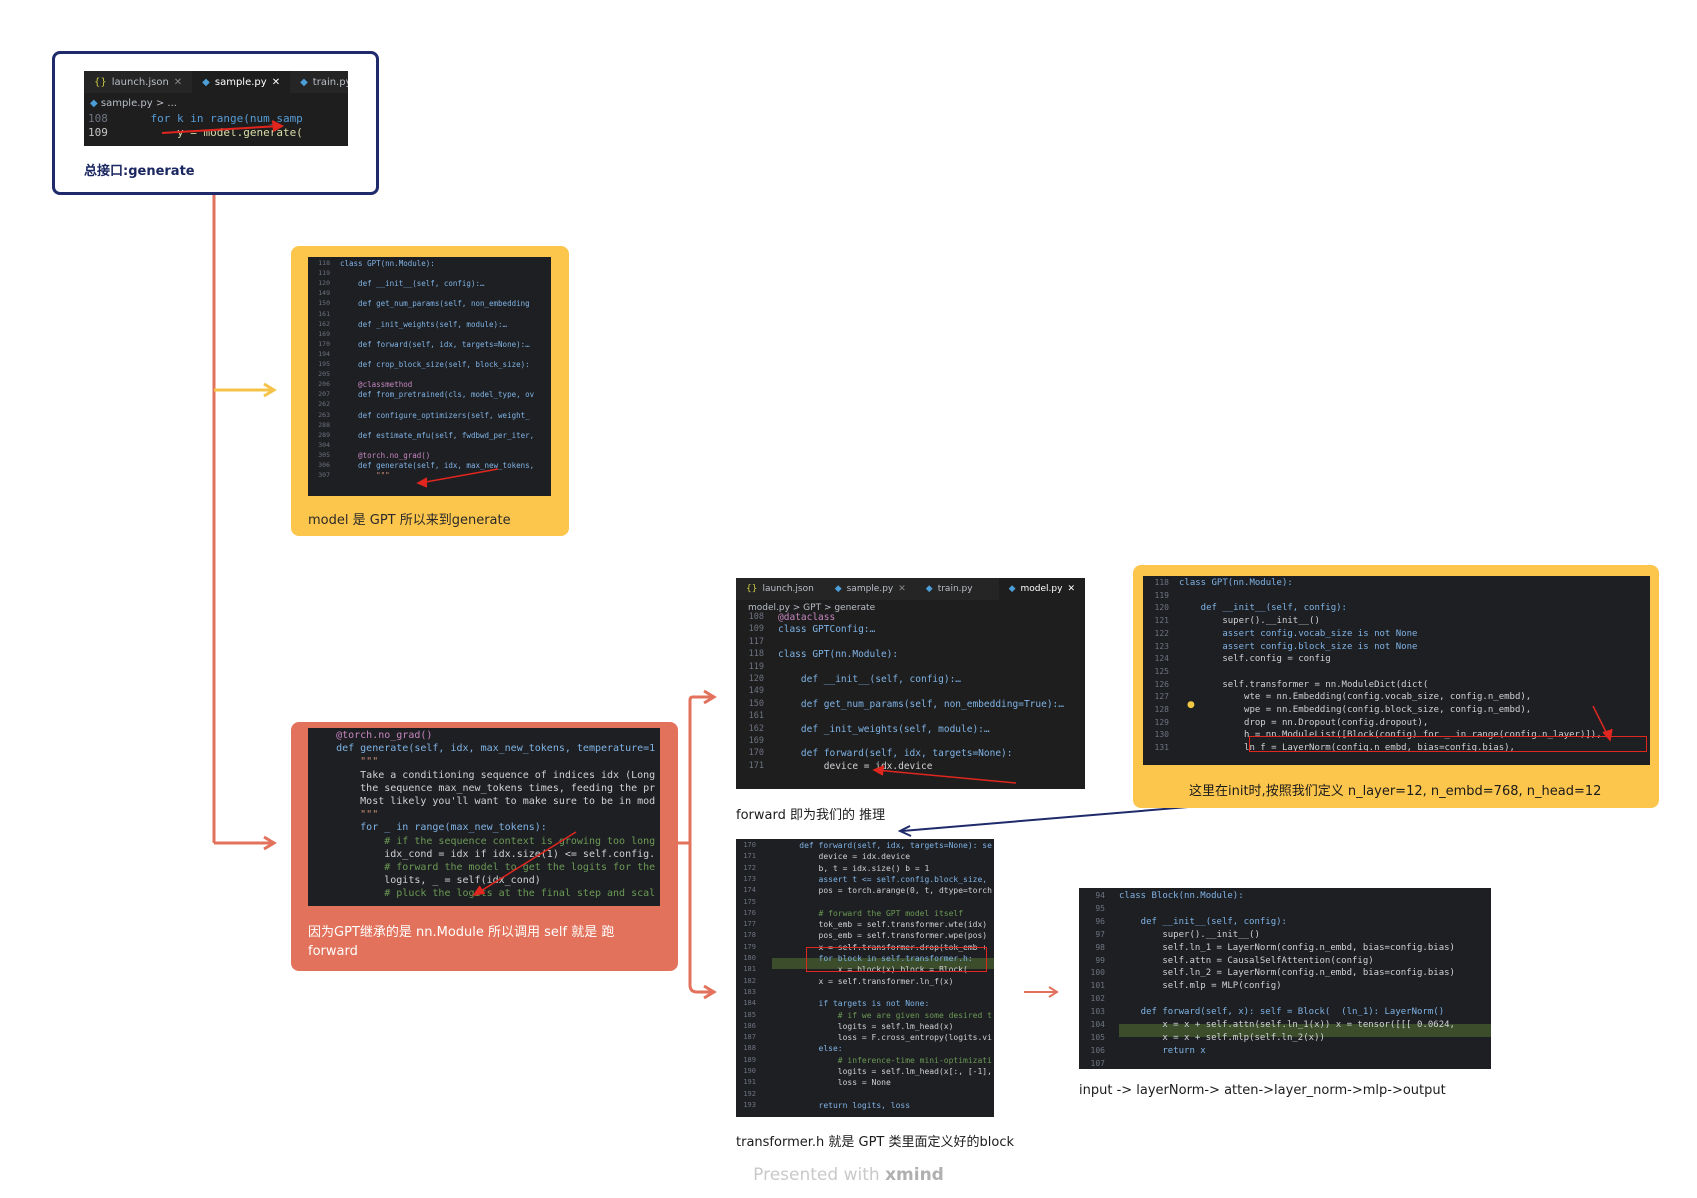 This screenshot has height=1198, width=1697. Describe the element at coordinates (749, 1048) in the screenshot. I see `line-number: 188` at that location.